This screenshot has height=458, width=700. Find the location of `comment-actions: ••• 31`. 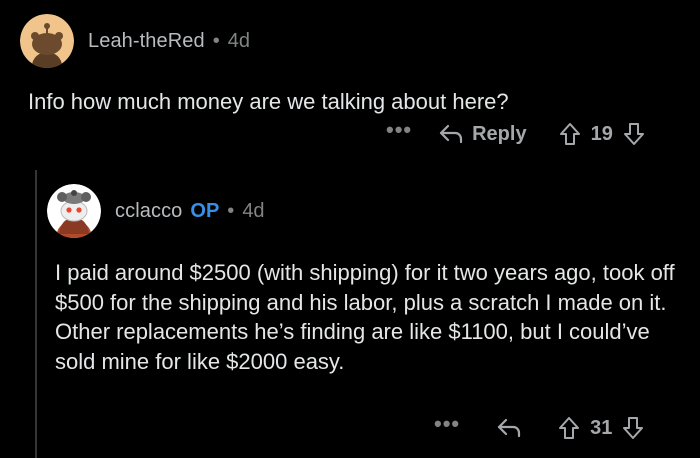

comment-actions: ••• 31 is located at coordinates (539, 427).